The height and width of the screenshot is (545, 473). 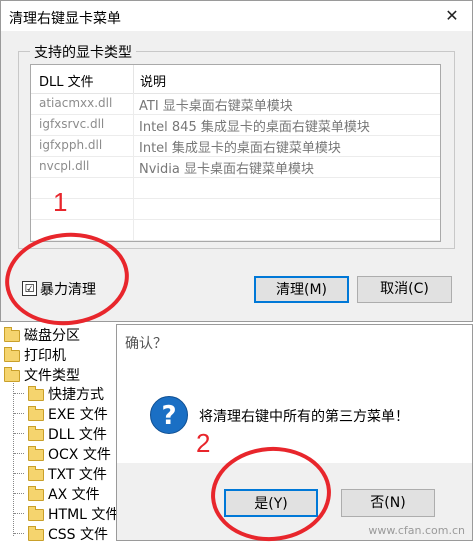 What do you see at coordinates (133, 79) in the screenshot?
I see `header-divider` at bounding box center [133, 79].